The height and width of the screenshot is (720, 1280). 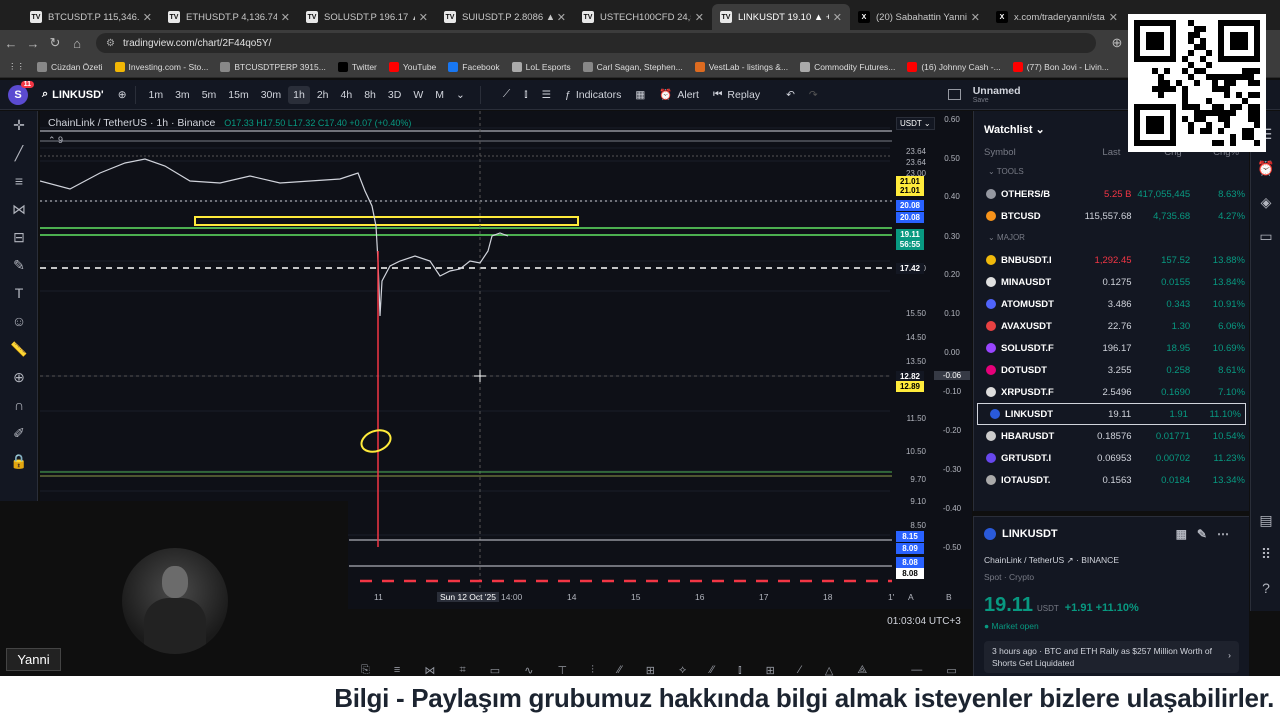 What do you see at coordinates (367, 17) in the screenshot?
I see `browser-tab: TV SOLUSDT.P 196.17 ▲ +10 ✕` at bounding box center [367, 17].